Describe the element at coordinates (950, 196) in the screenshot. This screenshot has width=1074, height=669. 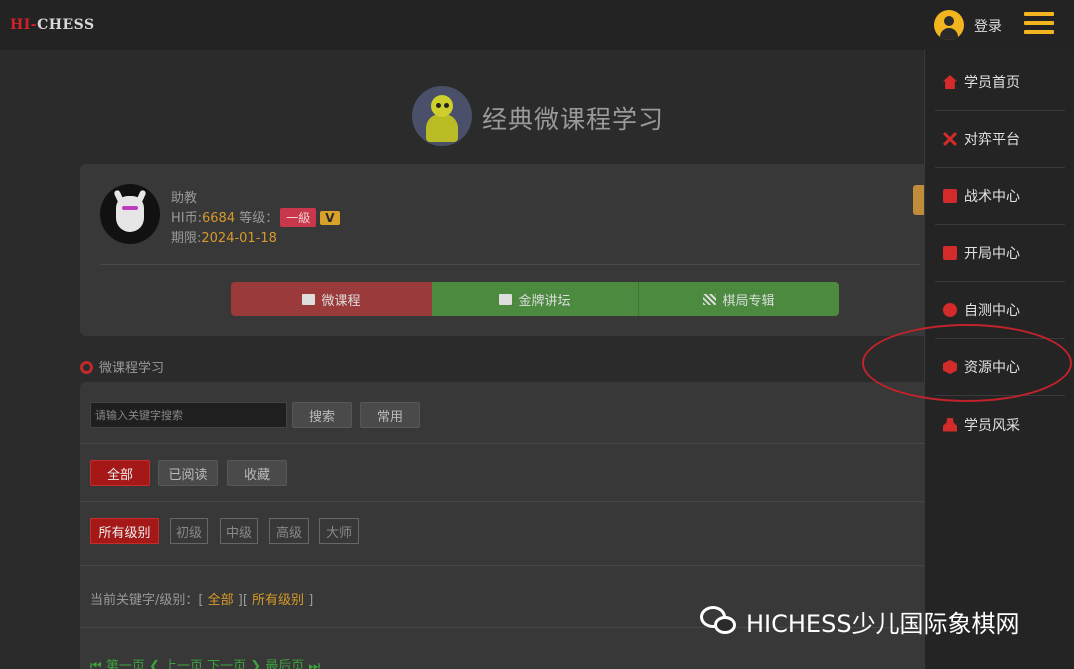
I see `tactics-icon` at that location.